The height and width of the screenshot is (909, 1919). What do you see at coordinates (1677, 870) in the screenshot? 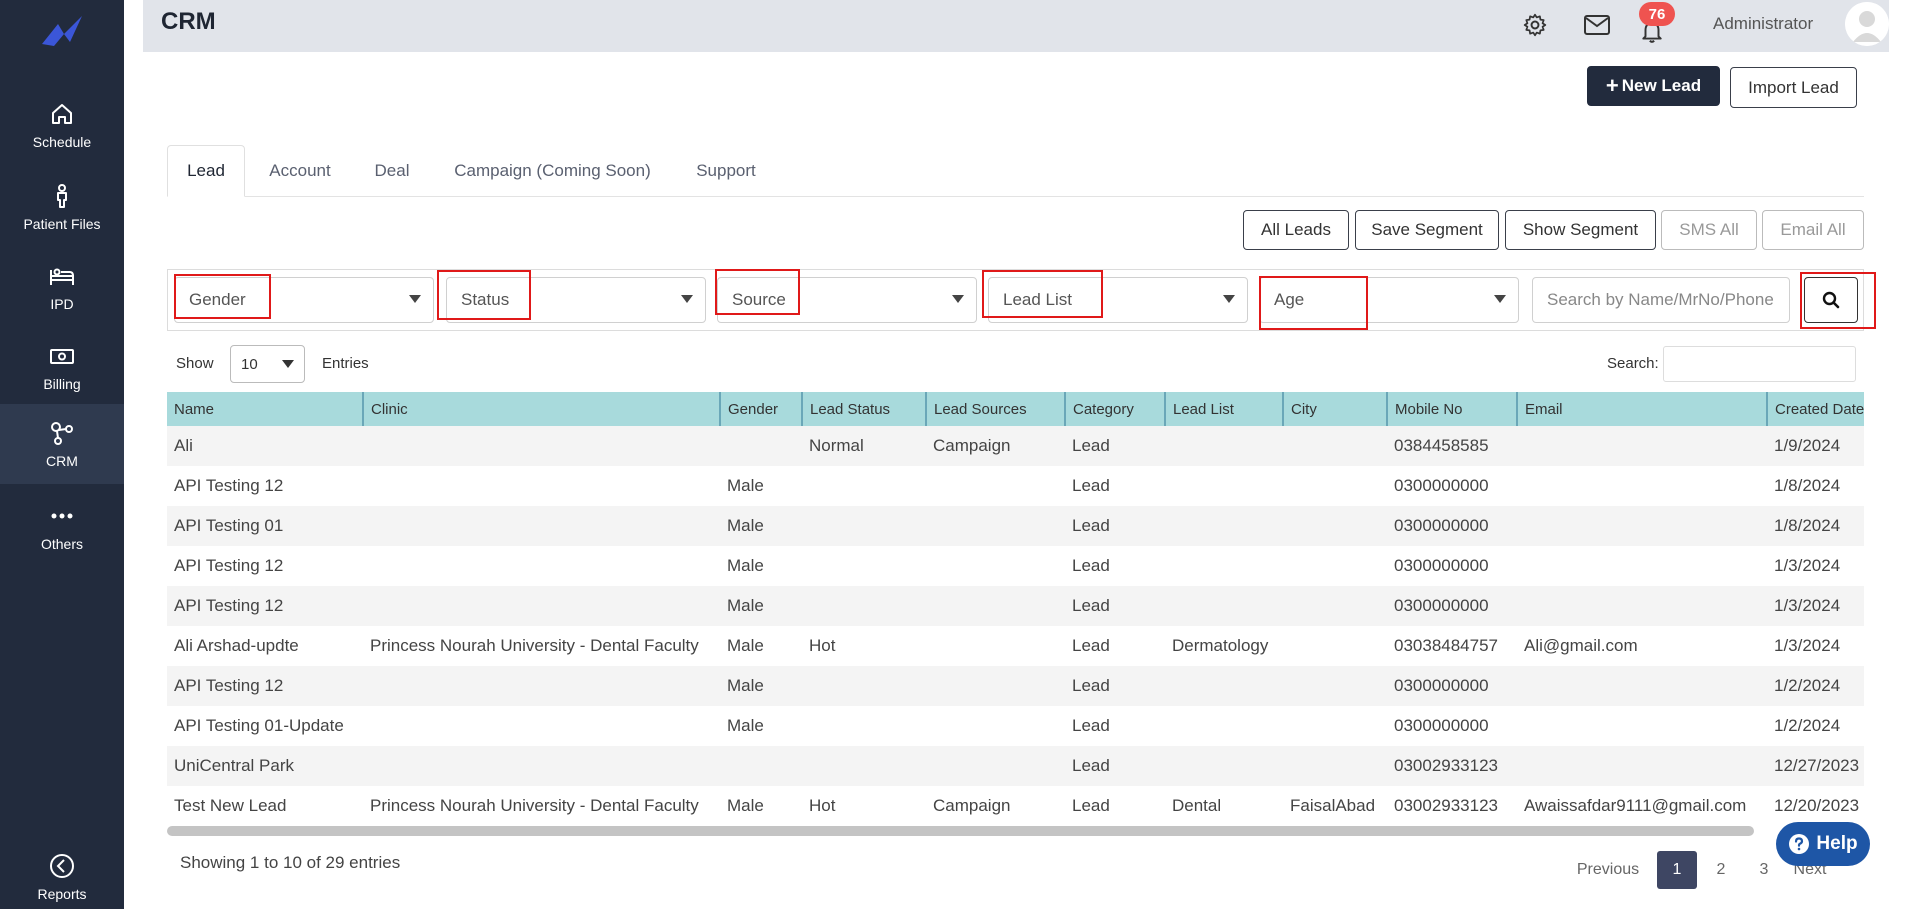
I see `pagination-page-1: 1` at bounding box center [1677, 870].